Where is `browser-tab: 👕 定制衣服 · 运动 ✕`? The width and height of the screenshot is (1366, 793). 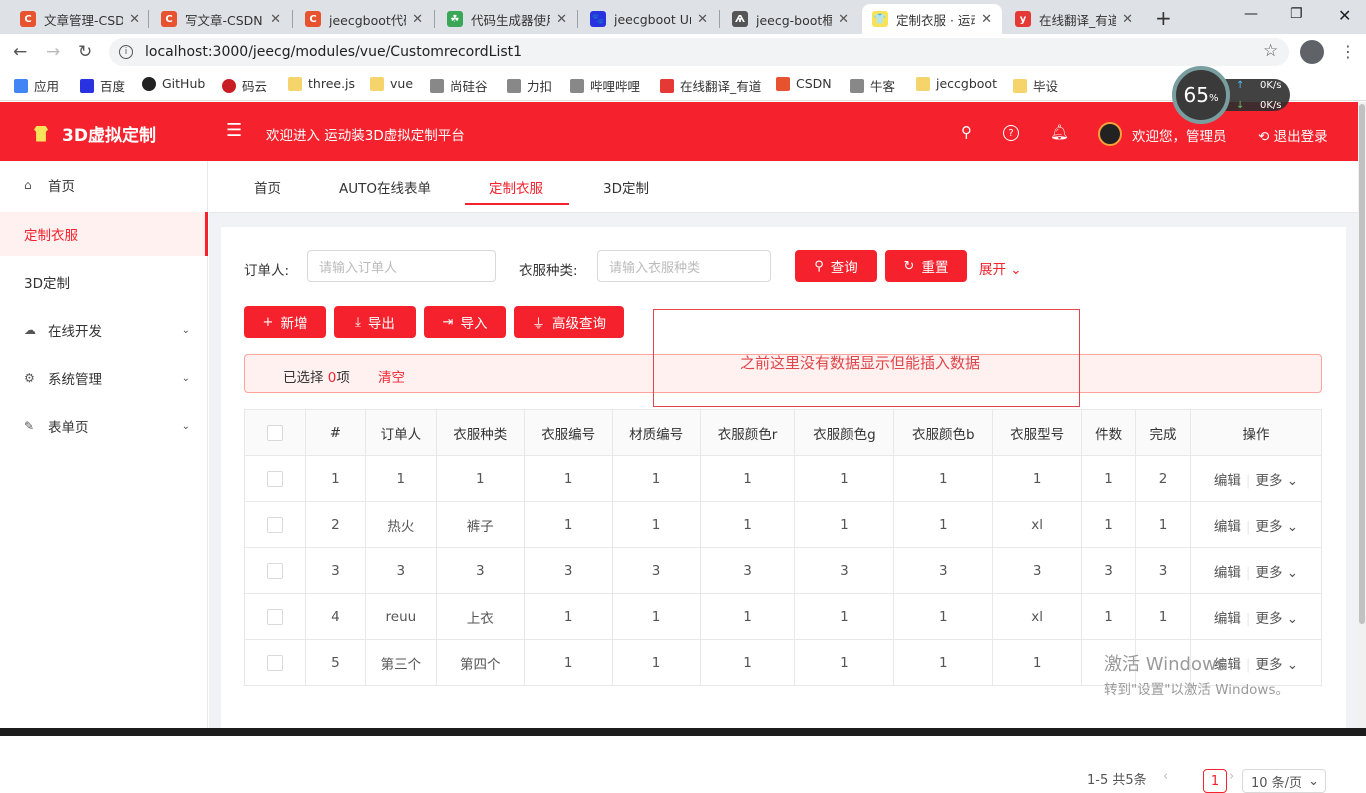
browser-tab: 👕 定制衣服 · 运动 ✕ is located at coordinates (932, 19).